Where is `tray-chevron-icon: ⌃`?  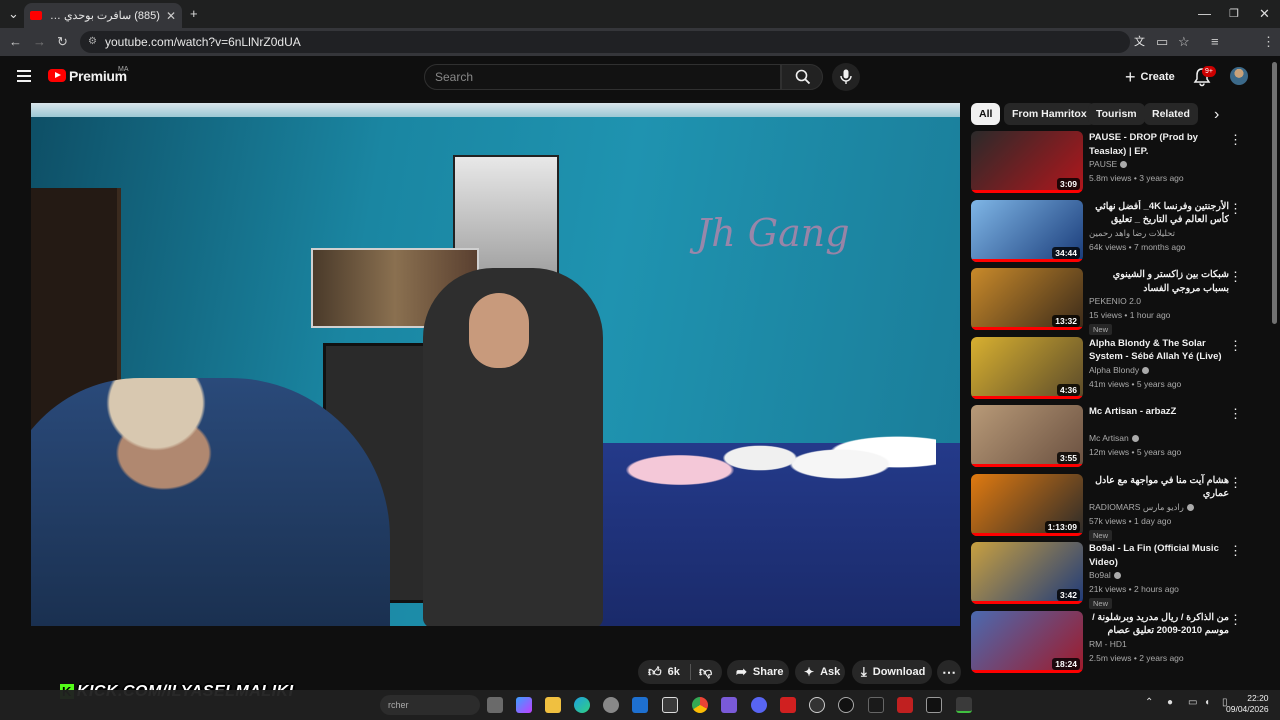
tray-chevron-icon: ⌃ is located at coordinates (1149, 702).